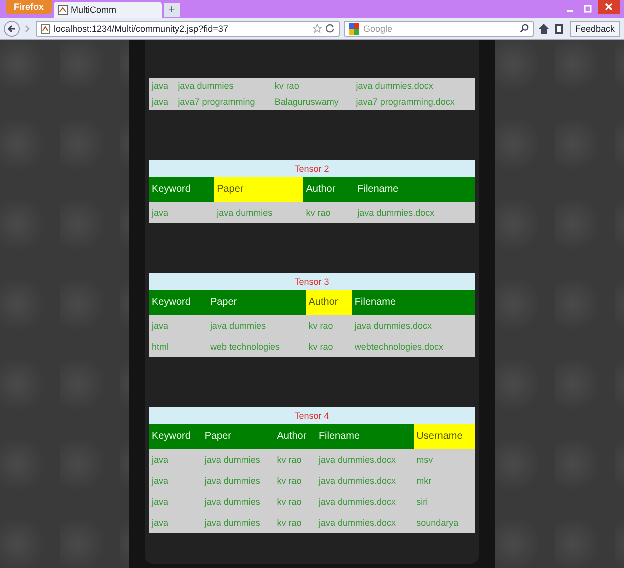  I want to click on browser-tab: MultiComm, so click(108, 10).